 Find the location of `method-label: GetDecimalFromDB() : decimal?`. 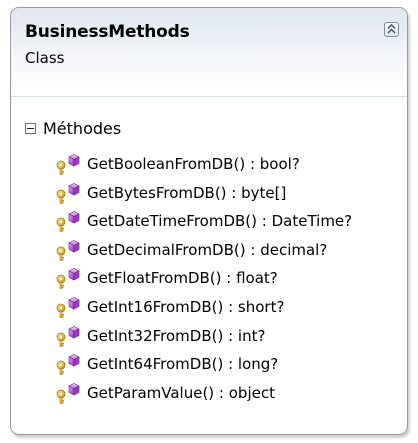

method-label: GetDecimalFromDB() : decimal? is located at coordinates (207, 249).